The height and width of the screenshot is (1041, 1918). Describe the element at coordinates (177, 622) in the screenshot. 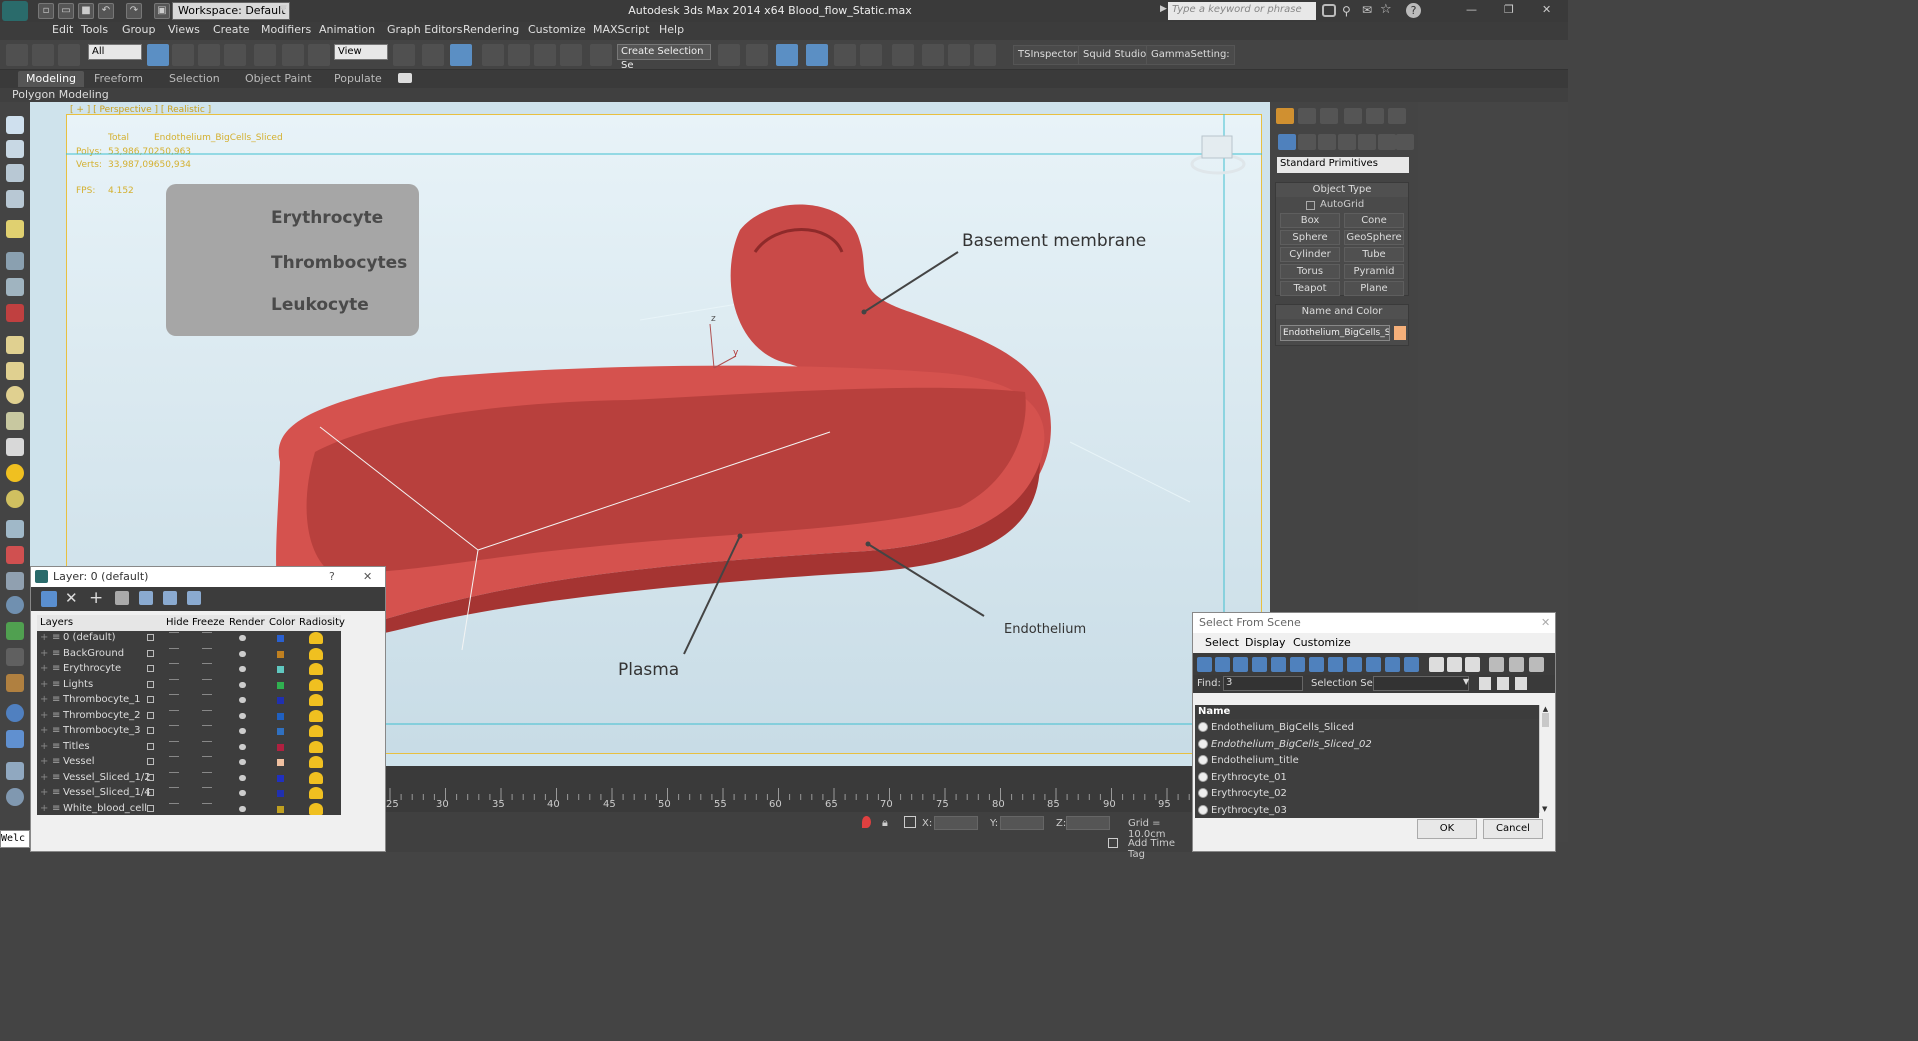

I see `col-hide: Hide` at that location.